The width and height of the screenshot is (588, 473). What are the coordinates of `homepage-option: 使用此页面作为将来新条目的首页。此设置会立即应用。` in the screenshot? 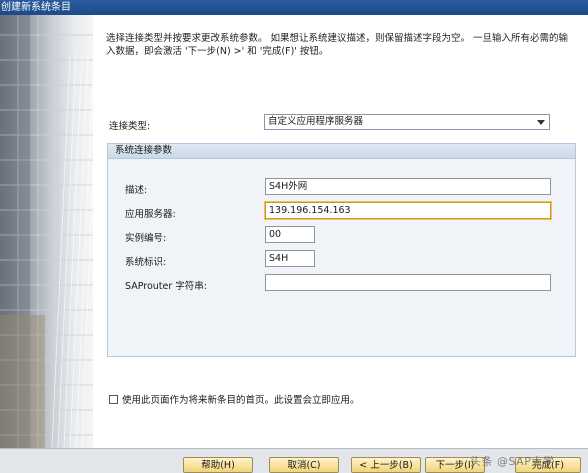 It's located at (234, 399).